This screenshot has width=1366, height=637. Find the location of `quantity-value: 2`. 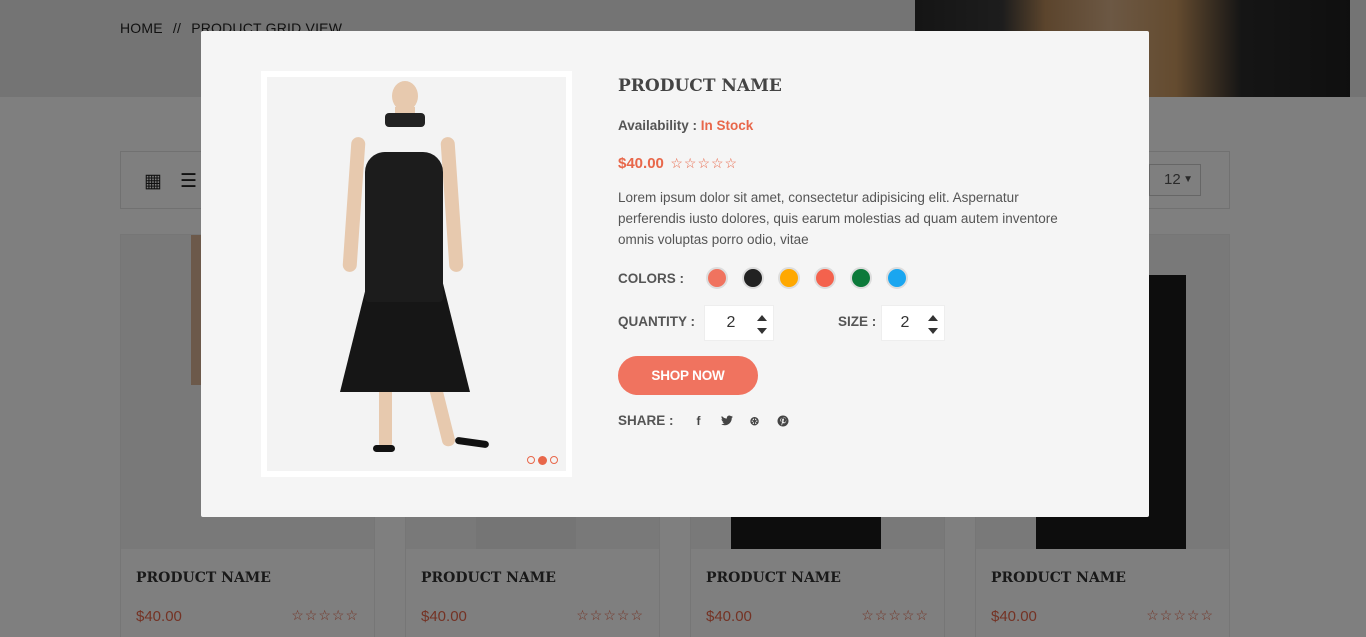

quantity-value: 2 is located at coordinates (731, 323).